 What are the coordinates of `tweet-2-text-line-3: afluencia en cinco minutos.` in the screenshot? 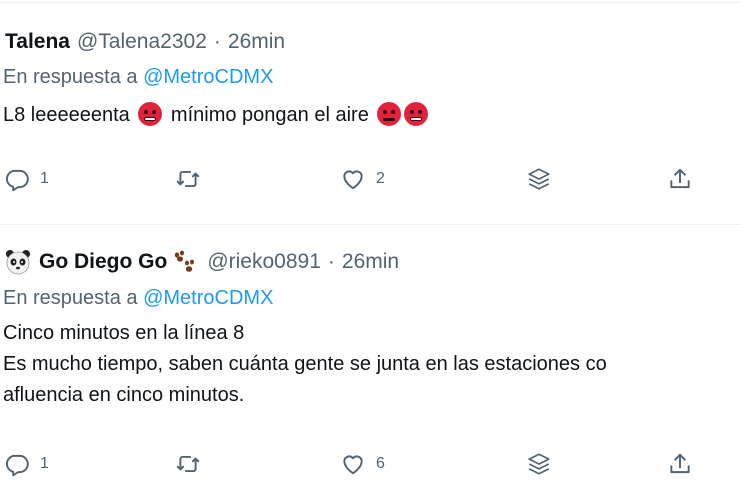 It's located at (124, 395).